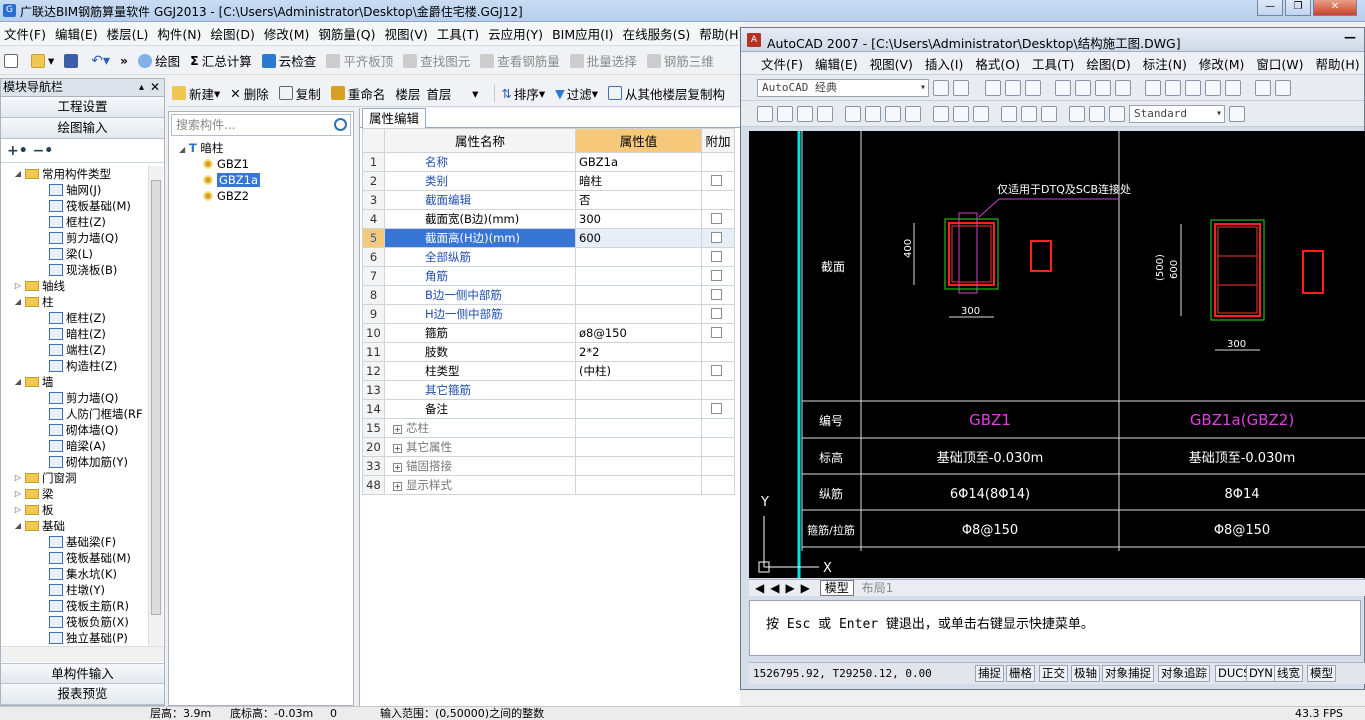 This screenshot has width=1365, height=720. I want to click on tree-item: 人防门框墙(RF, so click(74, 414).